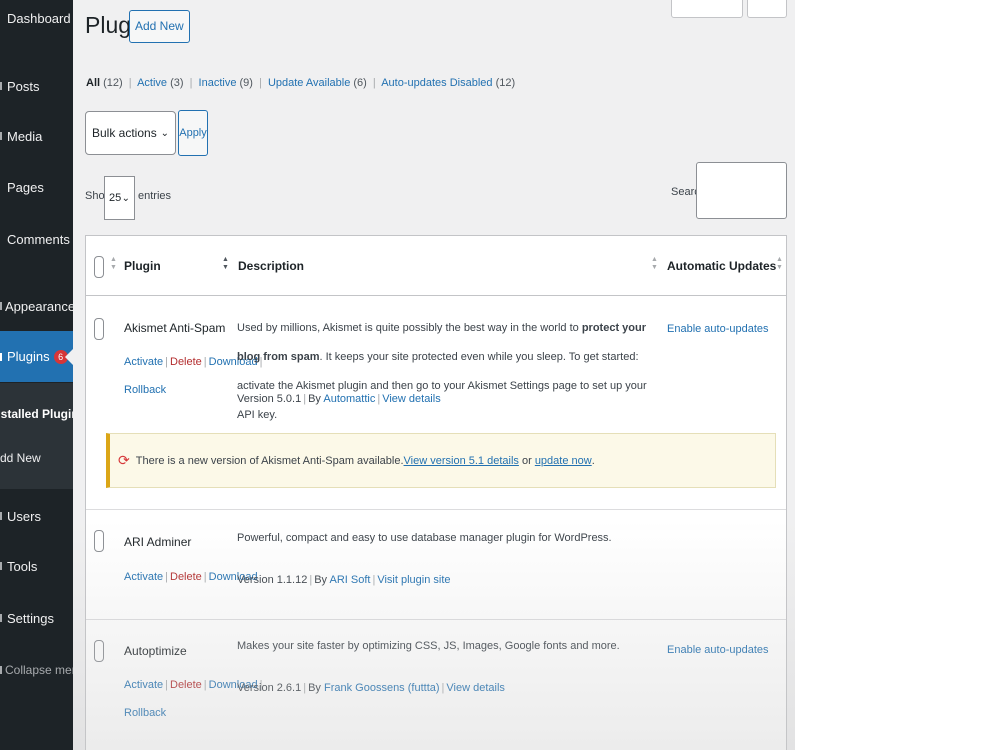 The width and height of the screenshot is (1000, 750). What do you see at coordinates (382, 688) in the screenshot?
I see `author-link: Frank Goossens (futtta)` at bounding box center [382, 688].